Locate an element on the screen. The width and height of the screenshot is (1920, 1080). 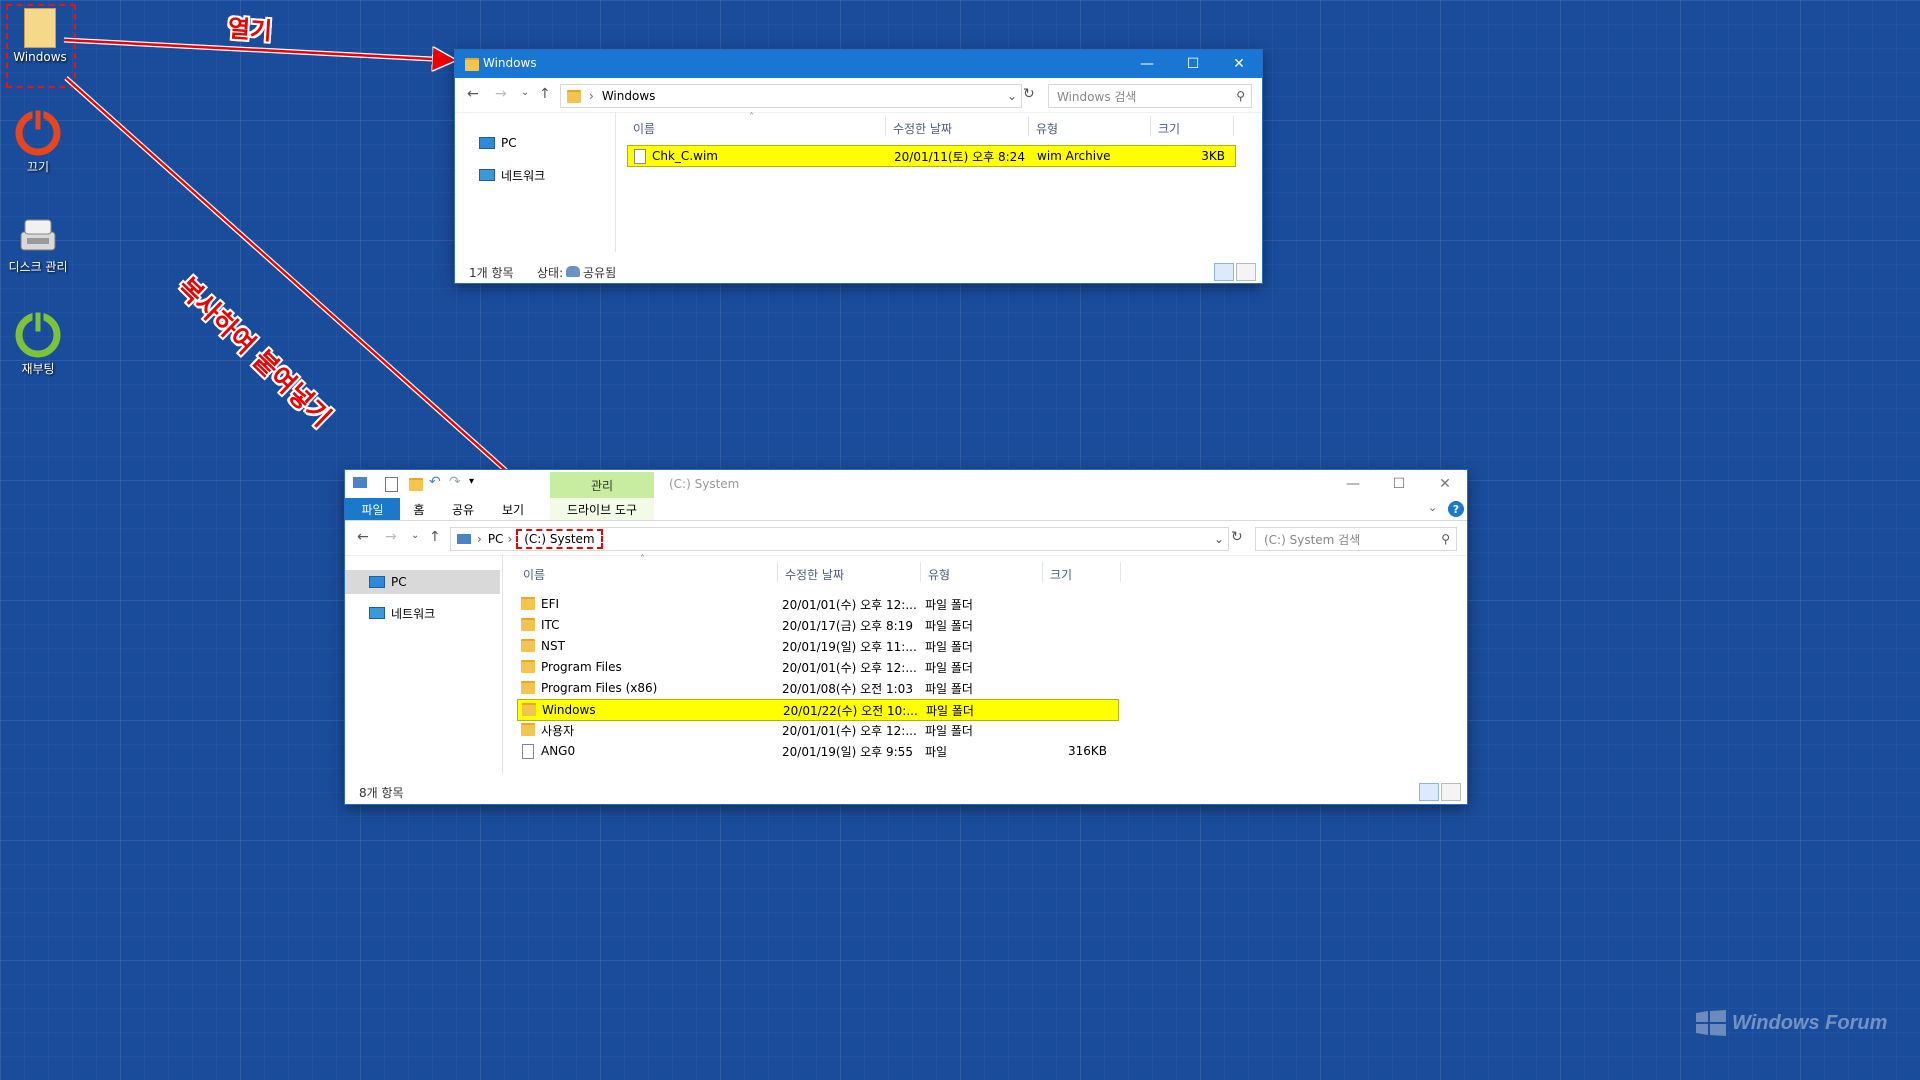
table-row-highlighted: Windows 20/01/22(수) 오전 10:... 파일 폴더 is located at coordinates (818, 710).